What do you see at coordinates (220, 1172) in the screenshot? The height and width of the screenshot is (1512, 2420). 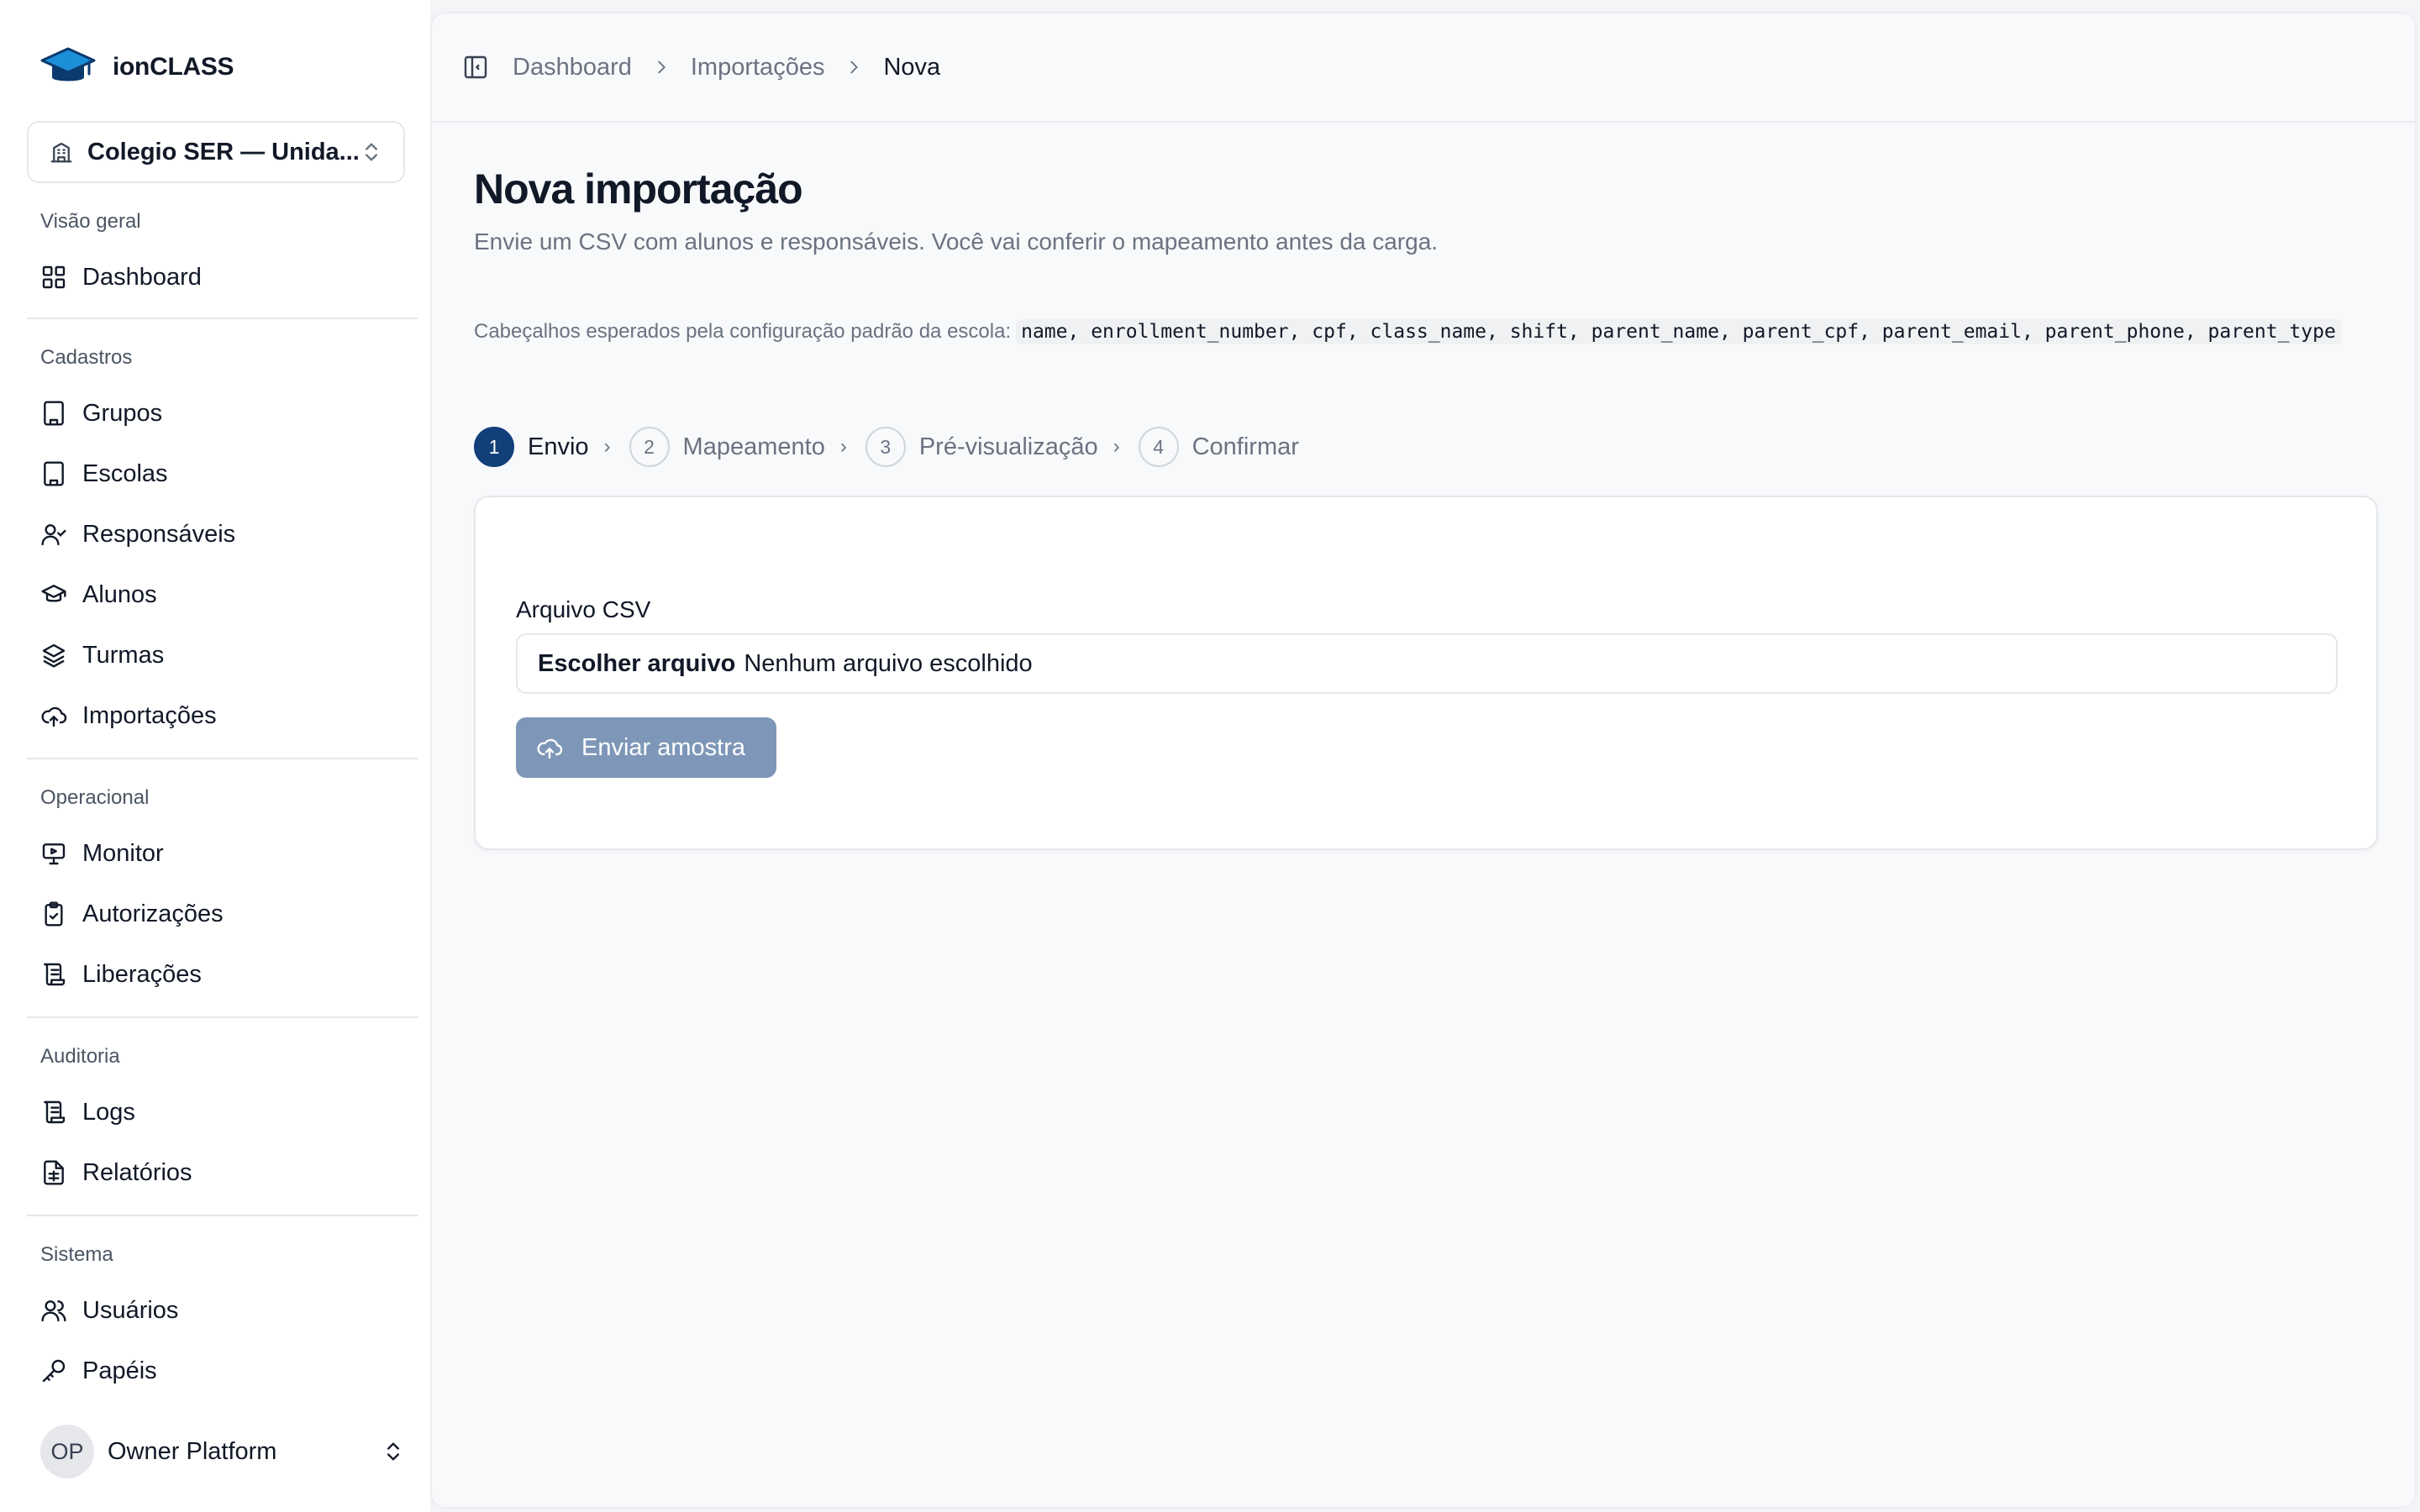 I see `sidebar-item-relatorios: Relatórios` at bounding box center [220, 1172].